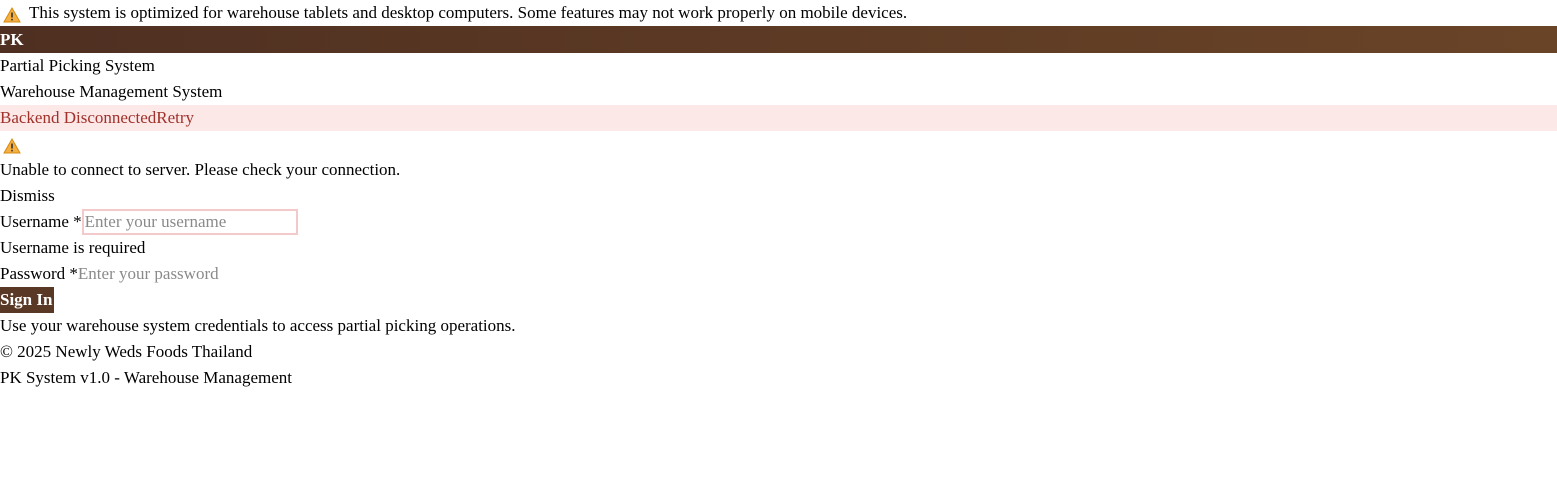 This screenshot has width=1557, height=479. Describe the element at coordinates (27, 300) in the screenshot. I see `sign-in-button: Sign In` at that location.